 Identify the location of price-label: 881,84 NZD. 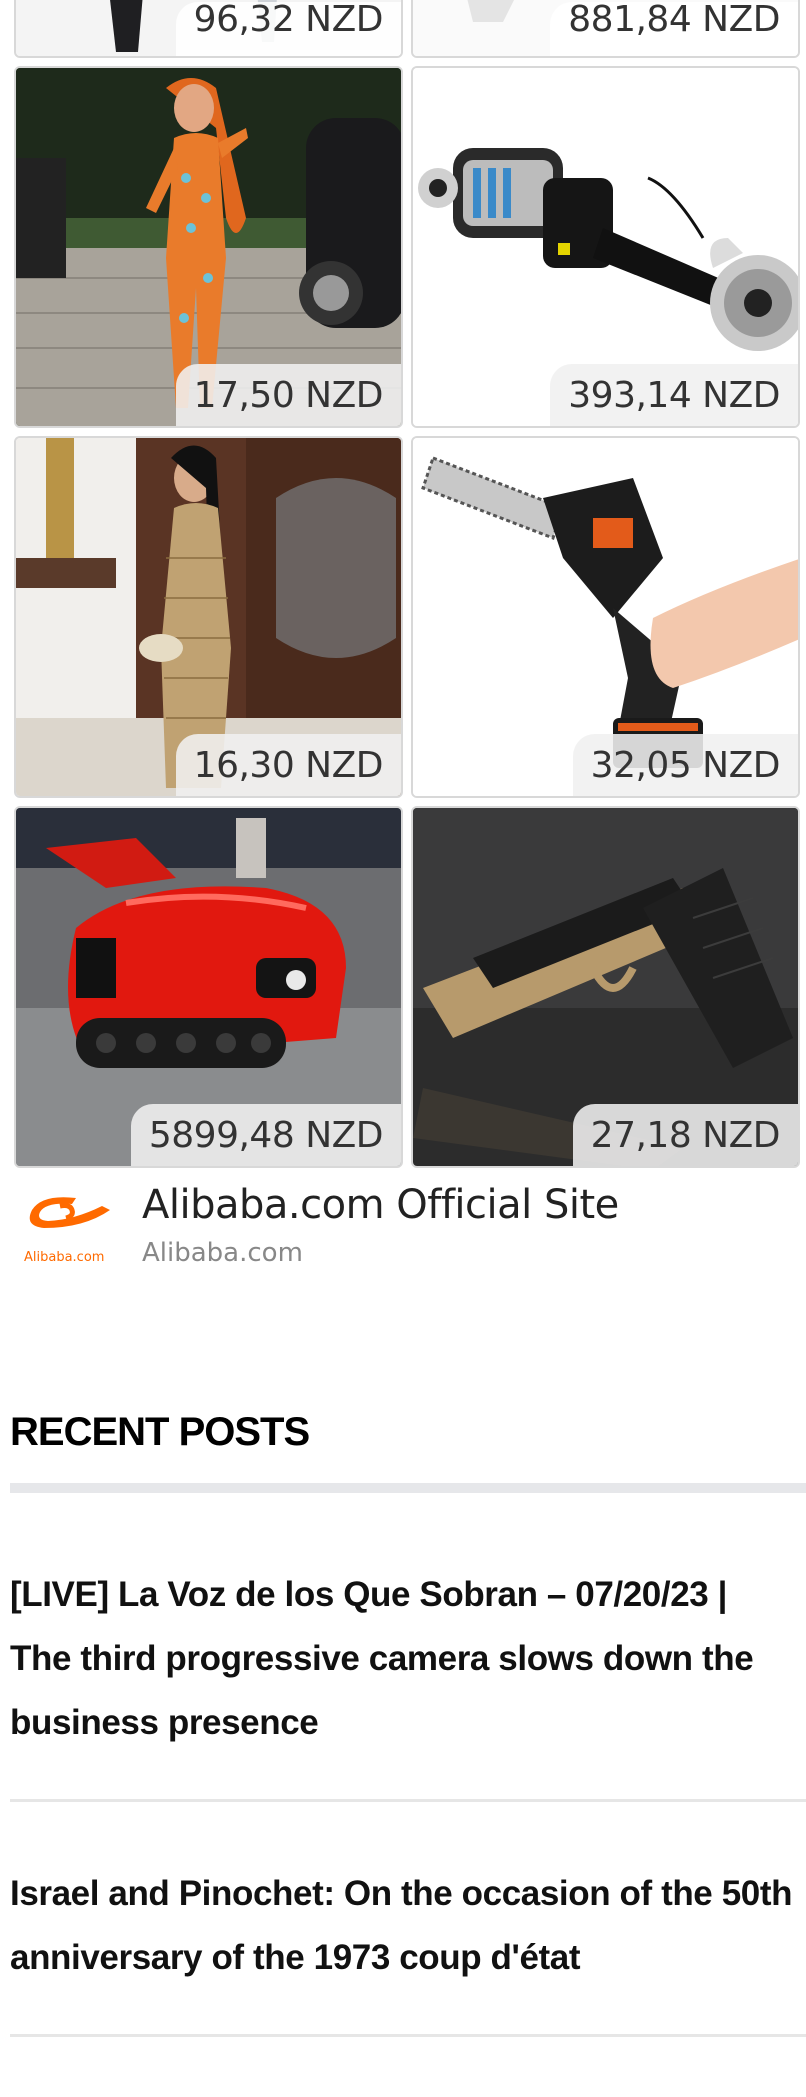
(674, 29).